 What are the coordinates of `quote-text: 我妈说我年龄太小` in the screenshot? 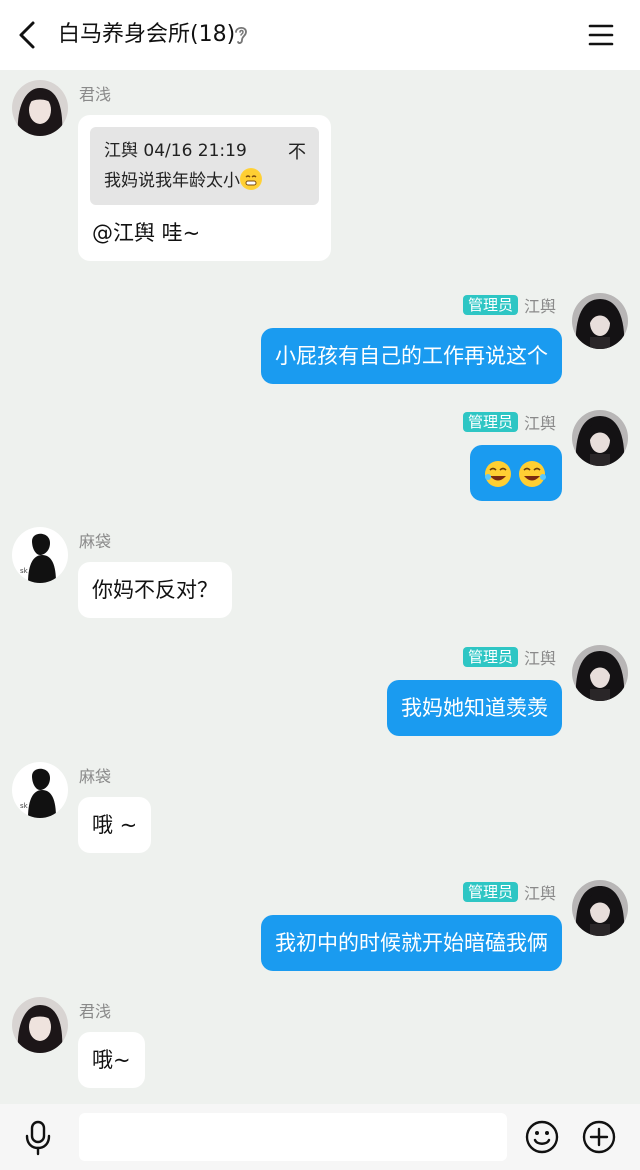 It's located at (204, 181).